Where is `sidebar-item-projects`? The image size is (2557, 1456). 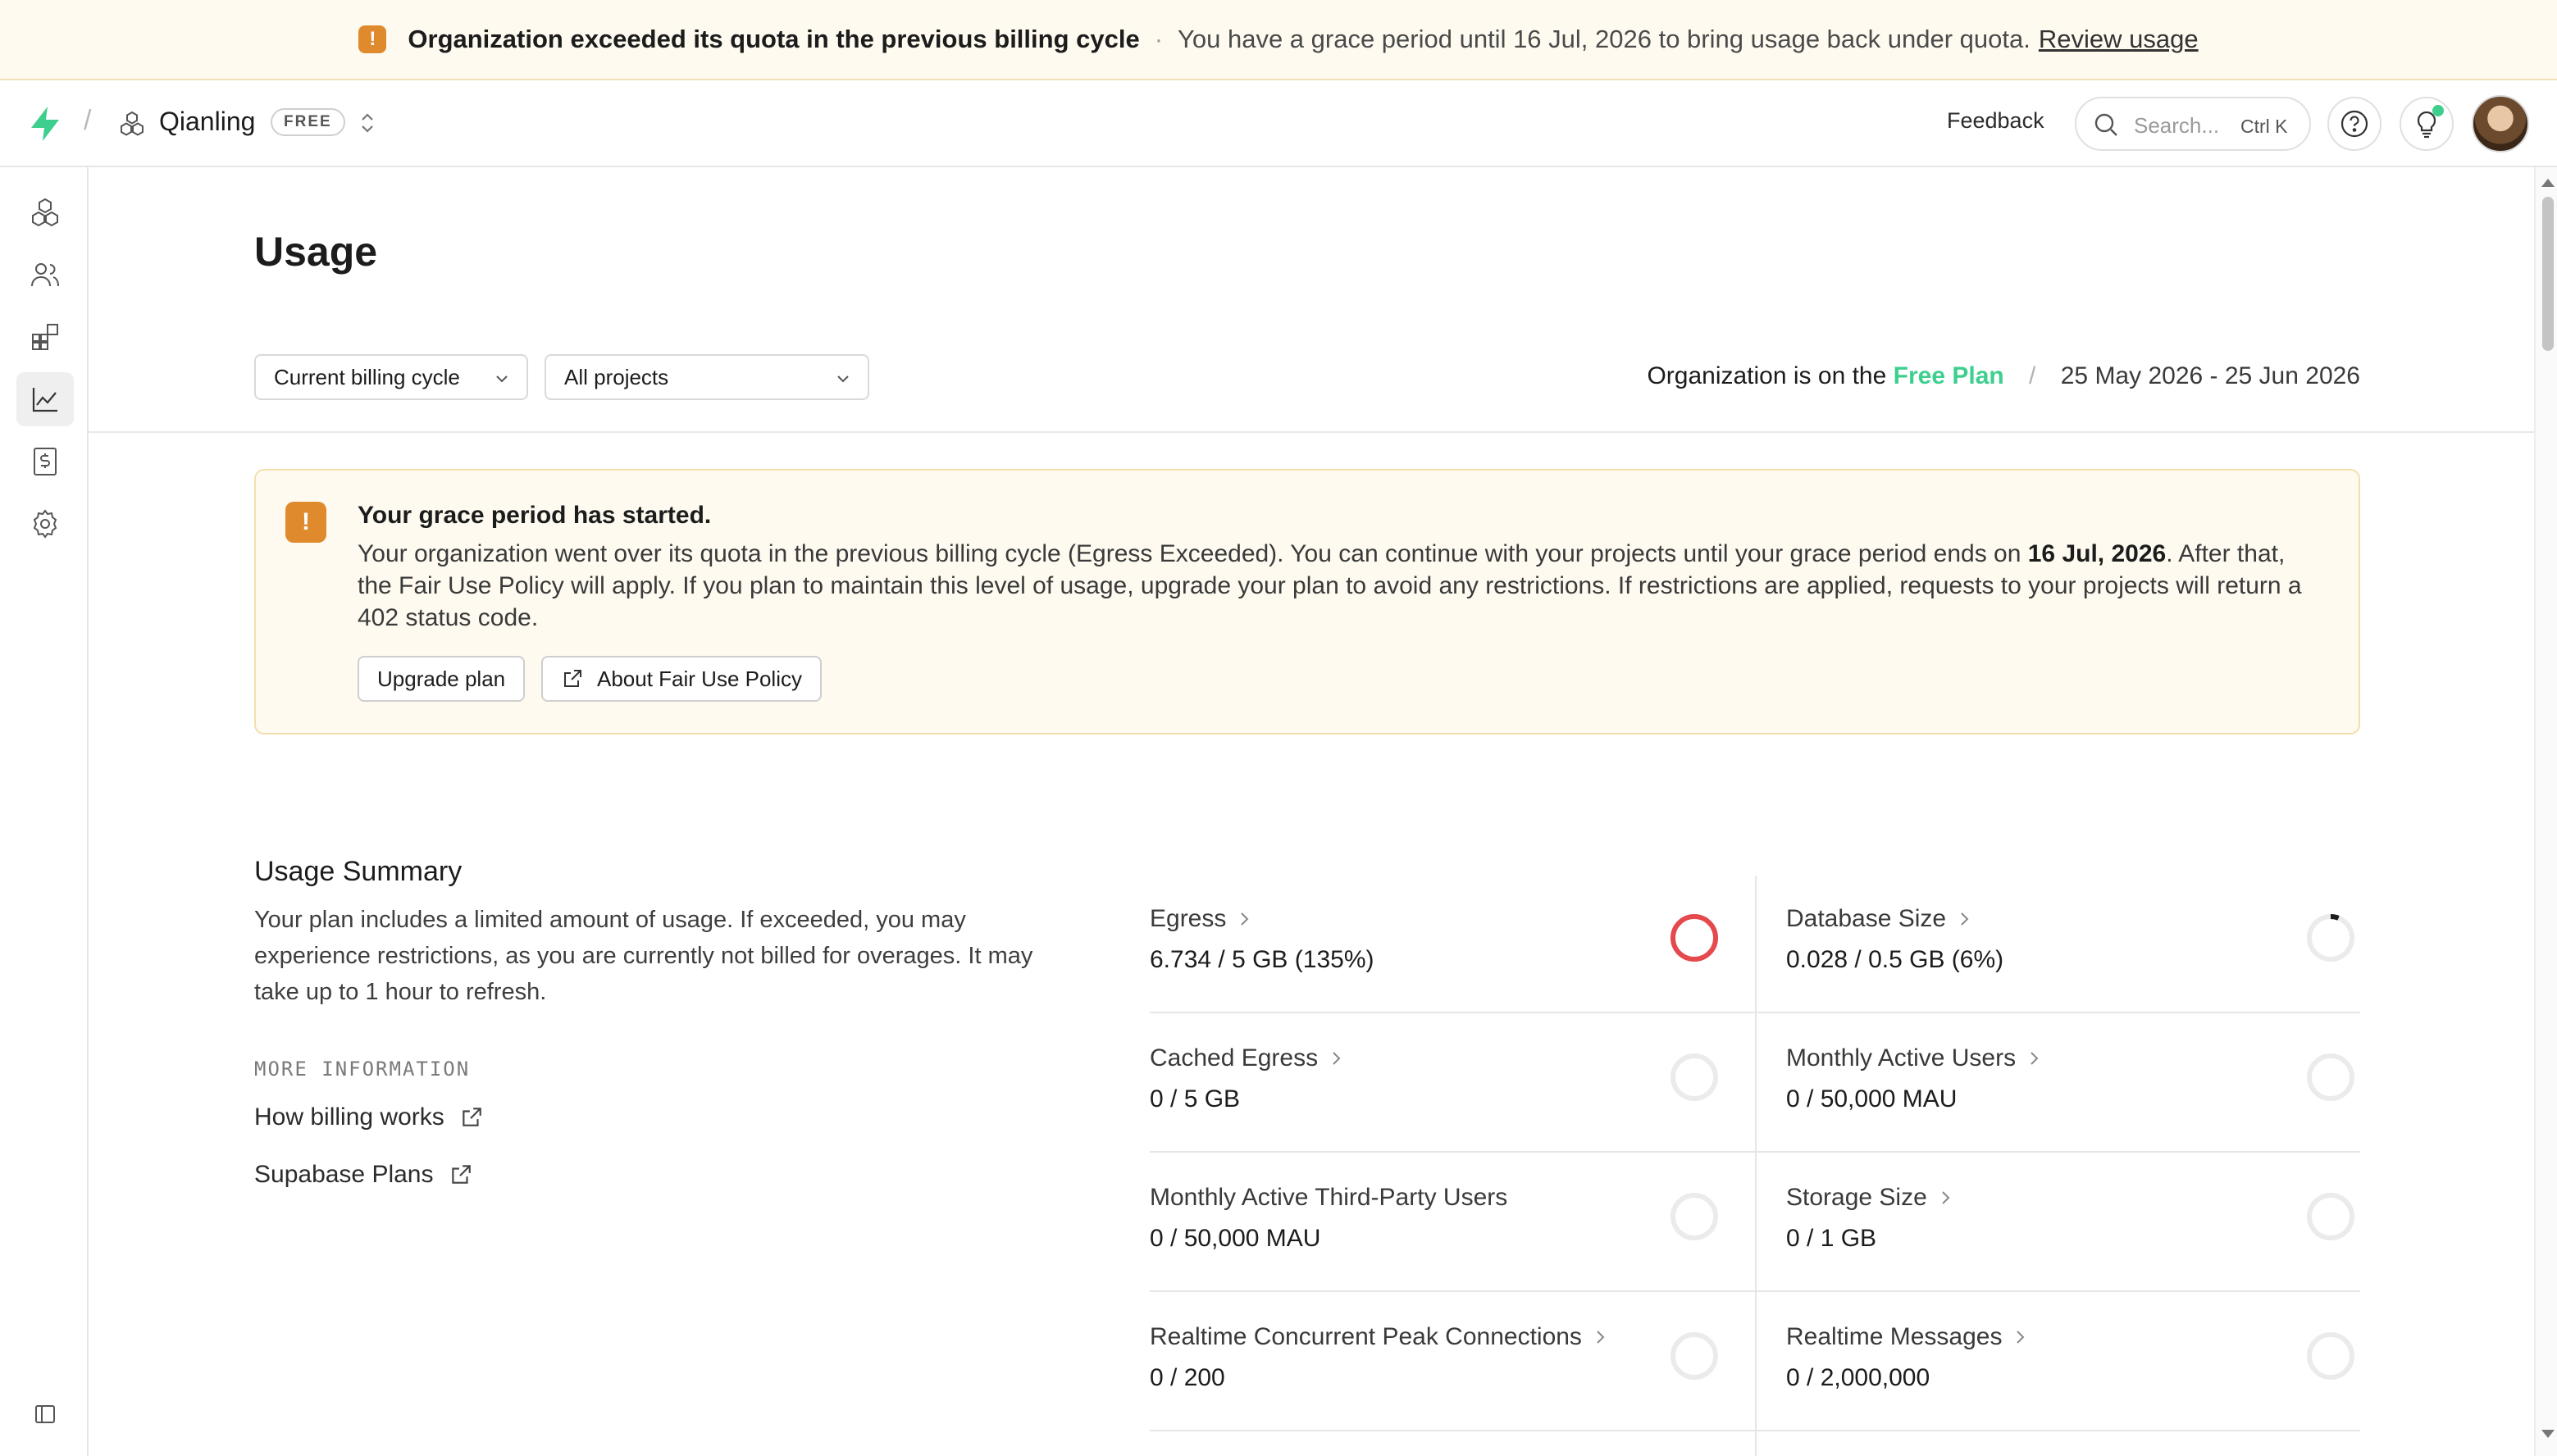 sidebar-item-projects is located at coordinates (45, 212).